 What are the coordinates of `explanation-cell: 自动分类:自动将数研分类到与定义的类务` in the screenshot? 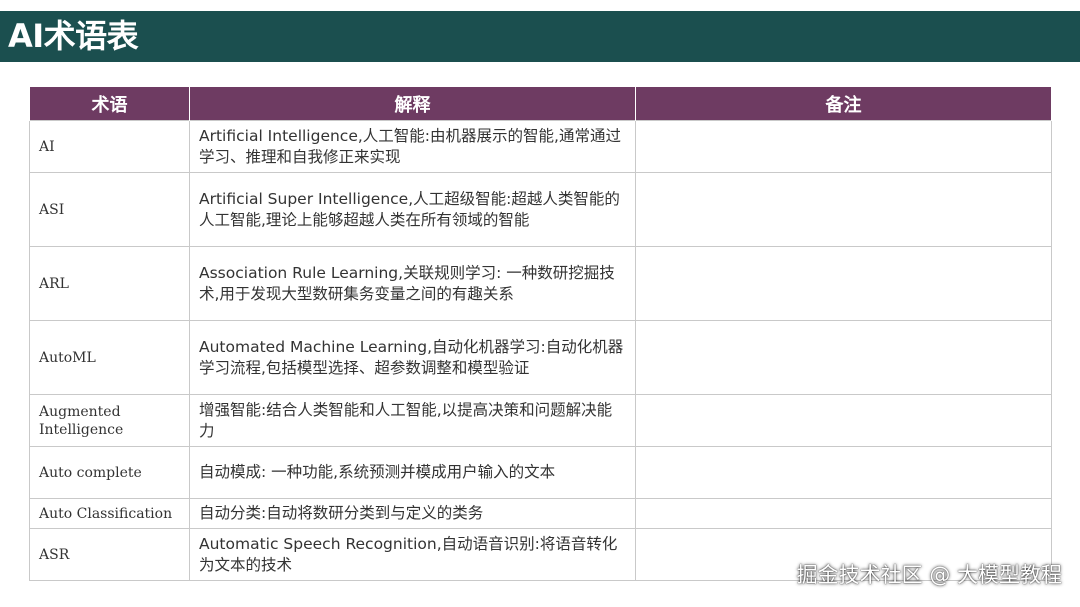 It's located at (412, 513).